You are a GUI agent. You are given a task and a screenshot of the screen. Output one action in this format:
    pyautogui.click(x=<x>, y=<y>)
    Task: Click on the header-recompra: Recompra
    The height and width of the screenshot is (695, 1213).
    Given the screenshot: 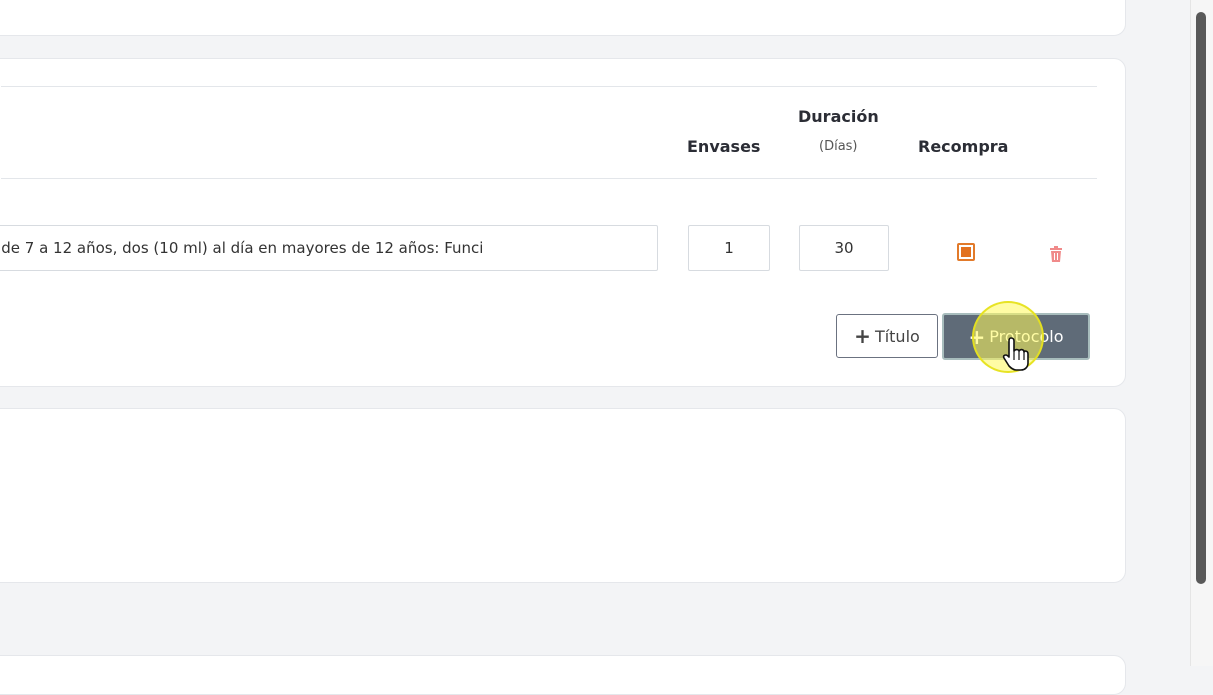 What is the action you would take?
    pyautogui.click(x=963, y=146)
    